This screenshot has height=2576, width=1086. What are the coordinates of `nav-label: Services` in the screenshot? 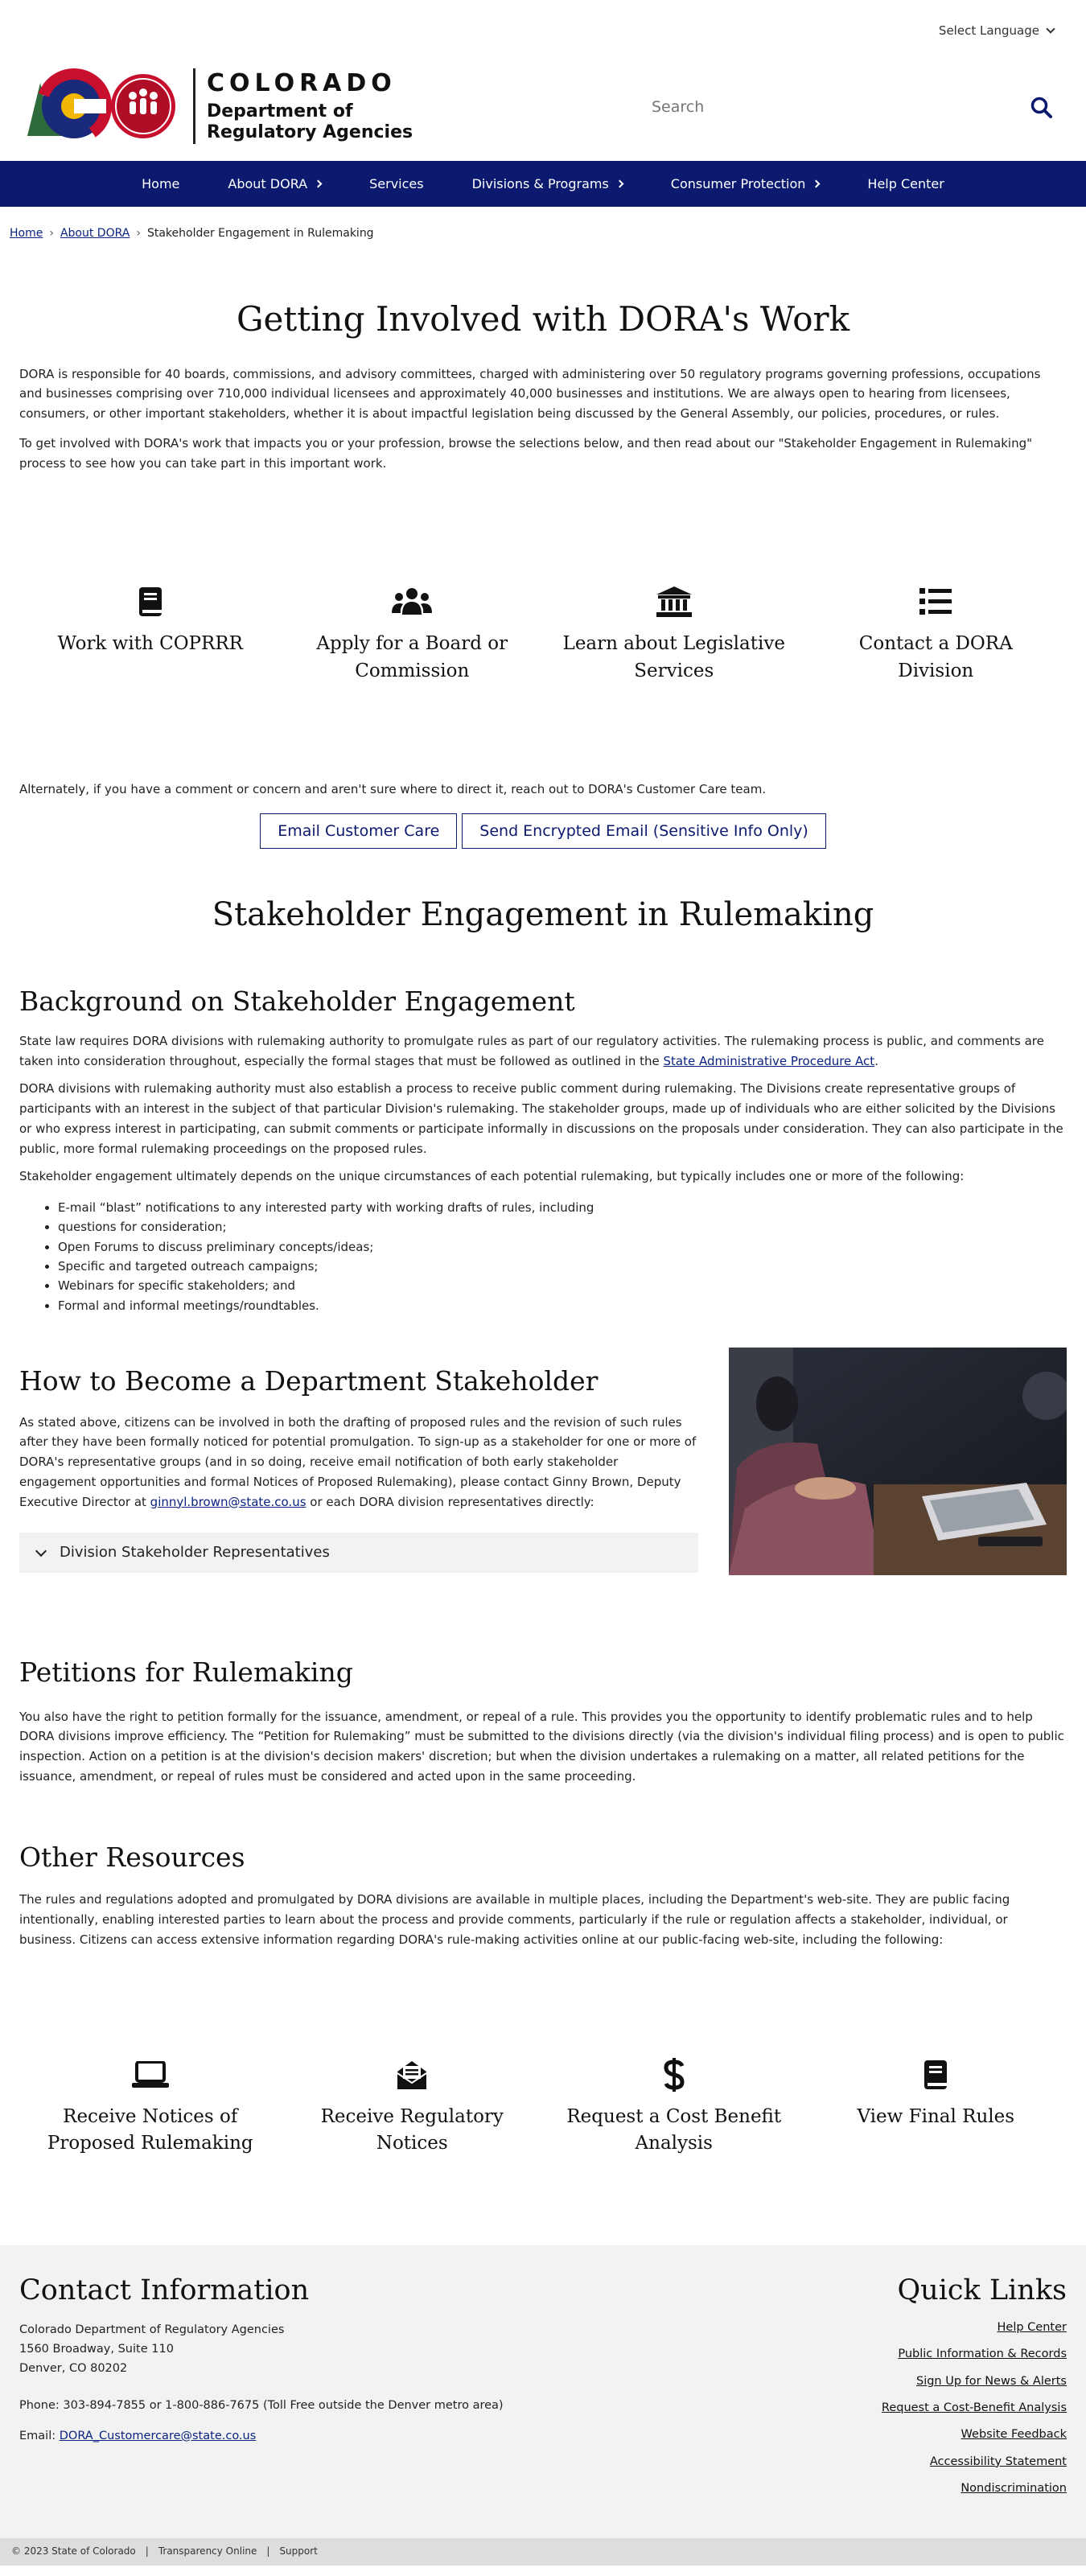 It's located at (396, 183).